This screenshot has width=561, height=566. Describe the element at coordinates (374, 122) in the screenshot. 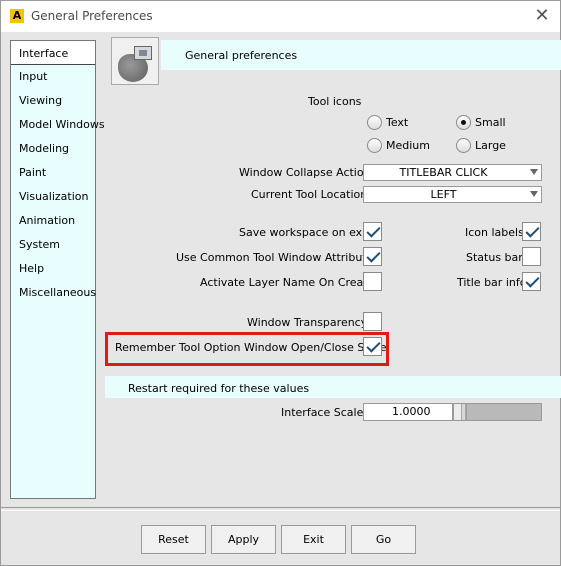

I see `radio-text` at that location.